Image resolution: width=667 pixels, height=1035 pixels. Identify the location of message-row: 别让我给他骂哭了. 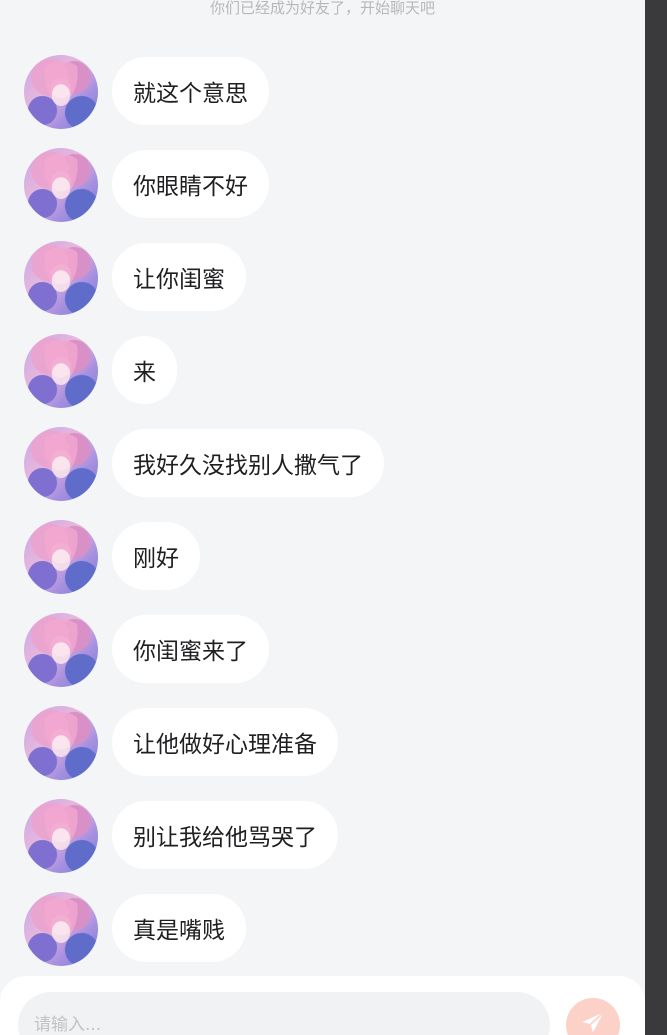
(322, 837).